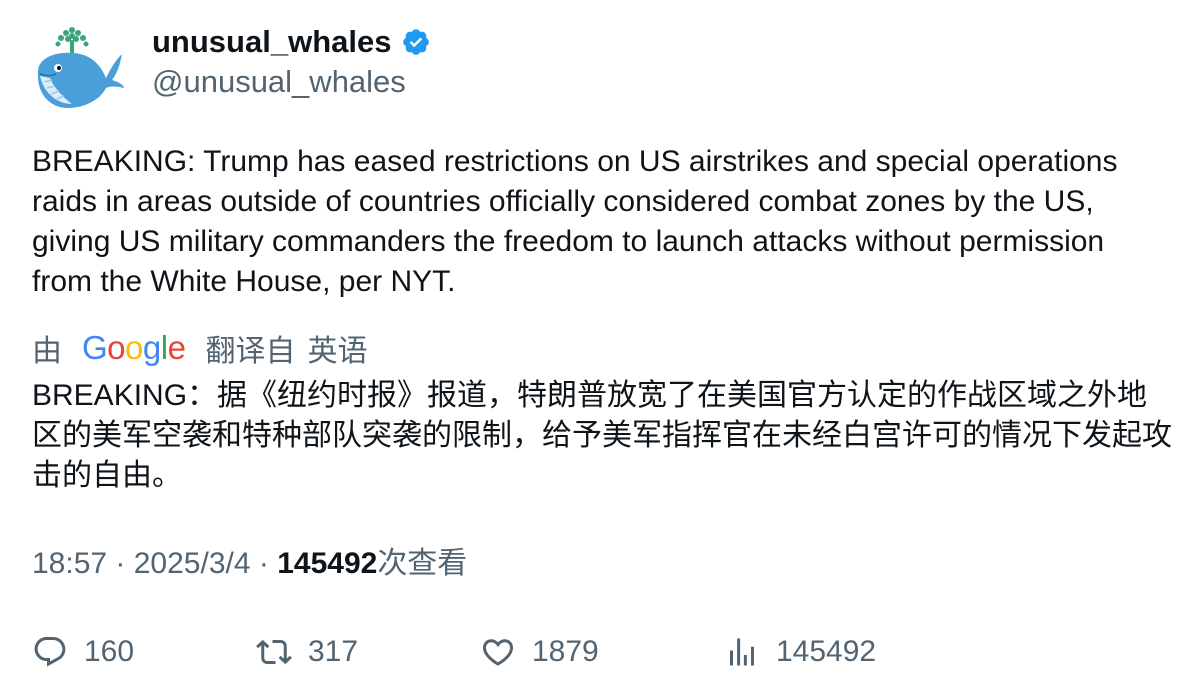 This screenshot has width=1196, height=698. Describe the element at coordinates (422, 563) in the screenshot. I see `views-label: 次查看` at that location.